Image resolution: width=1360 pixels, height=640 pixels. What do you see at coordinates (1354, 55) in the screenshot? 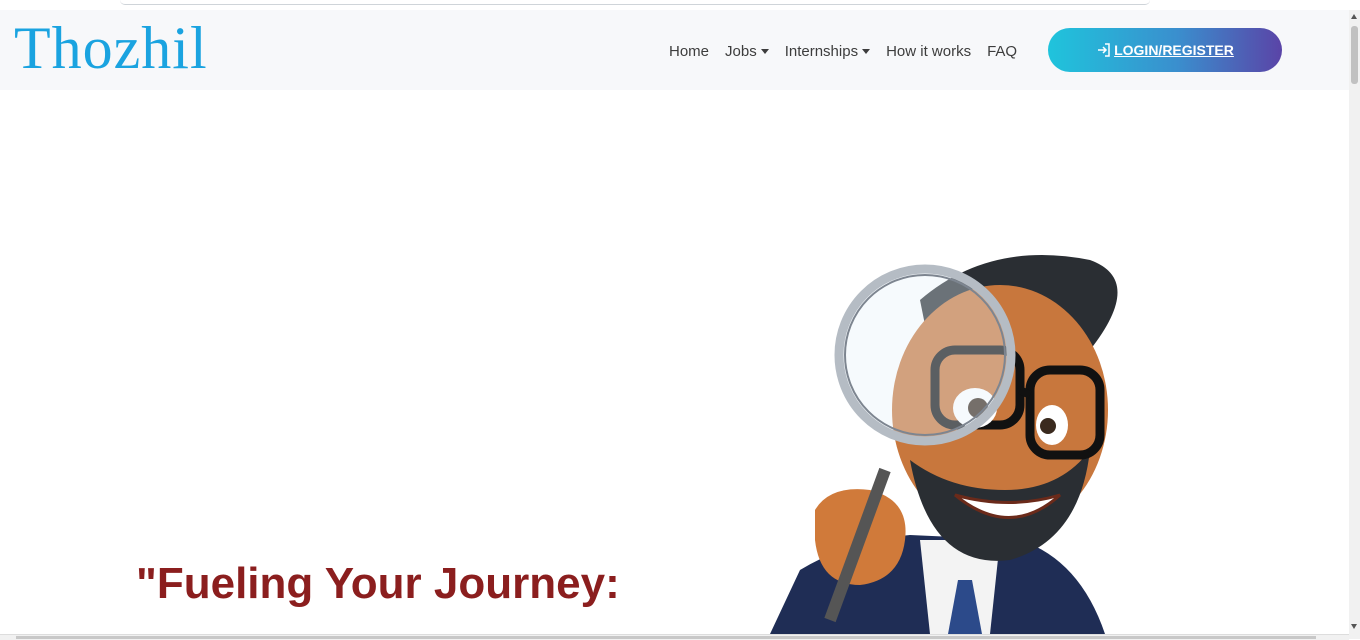
I see `scroll-thumb` at bounding box center [1354, 55].